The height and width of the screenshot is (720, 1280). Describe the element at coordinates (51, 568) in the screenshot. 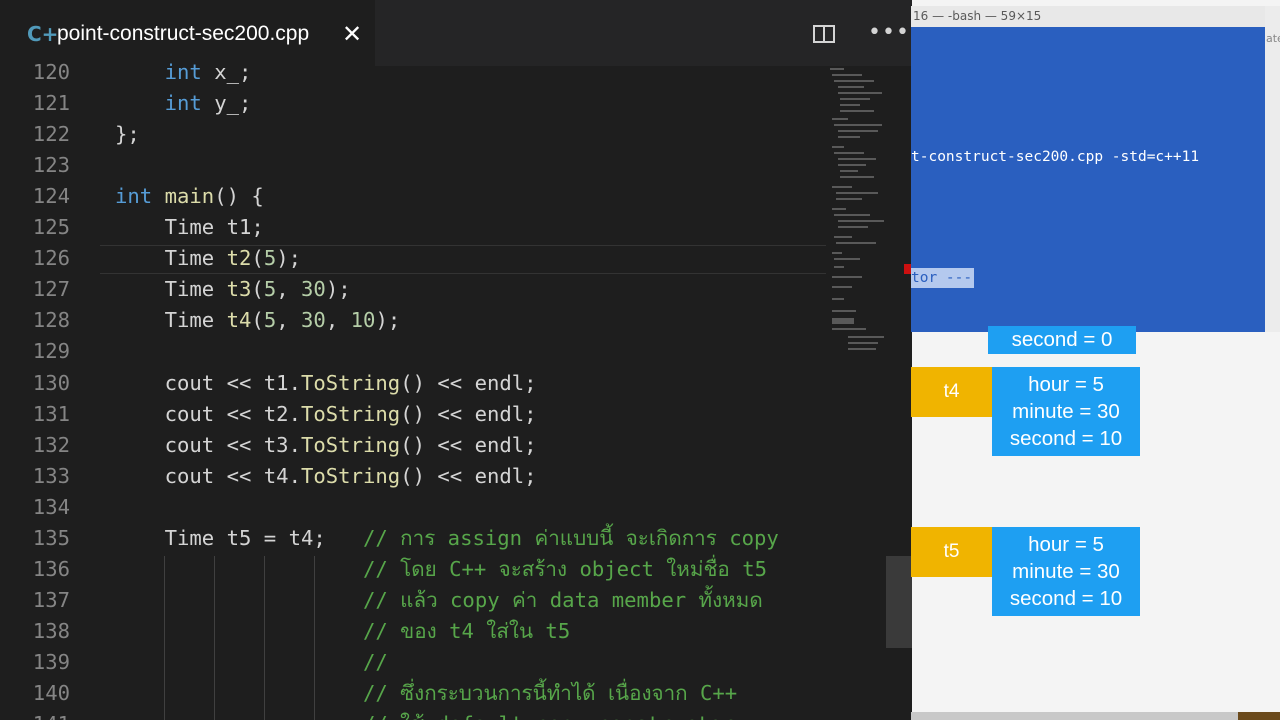

I see `line-number: 136` at that location.